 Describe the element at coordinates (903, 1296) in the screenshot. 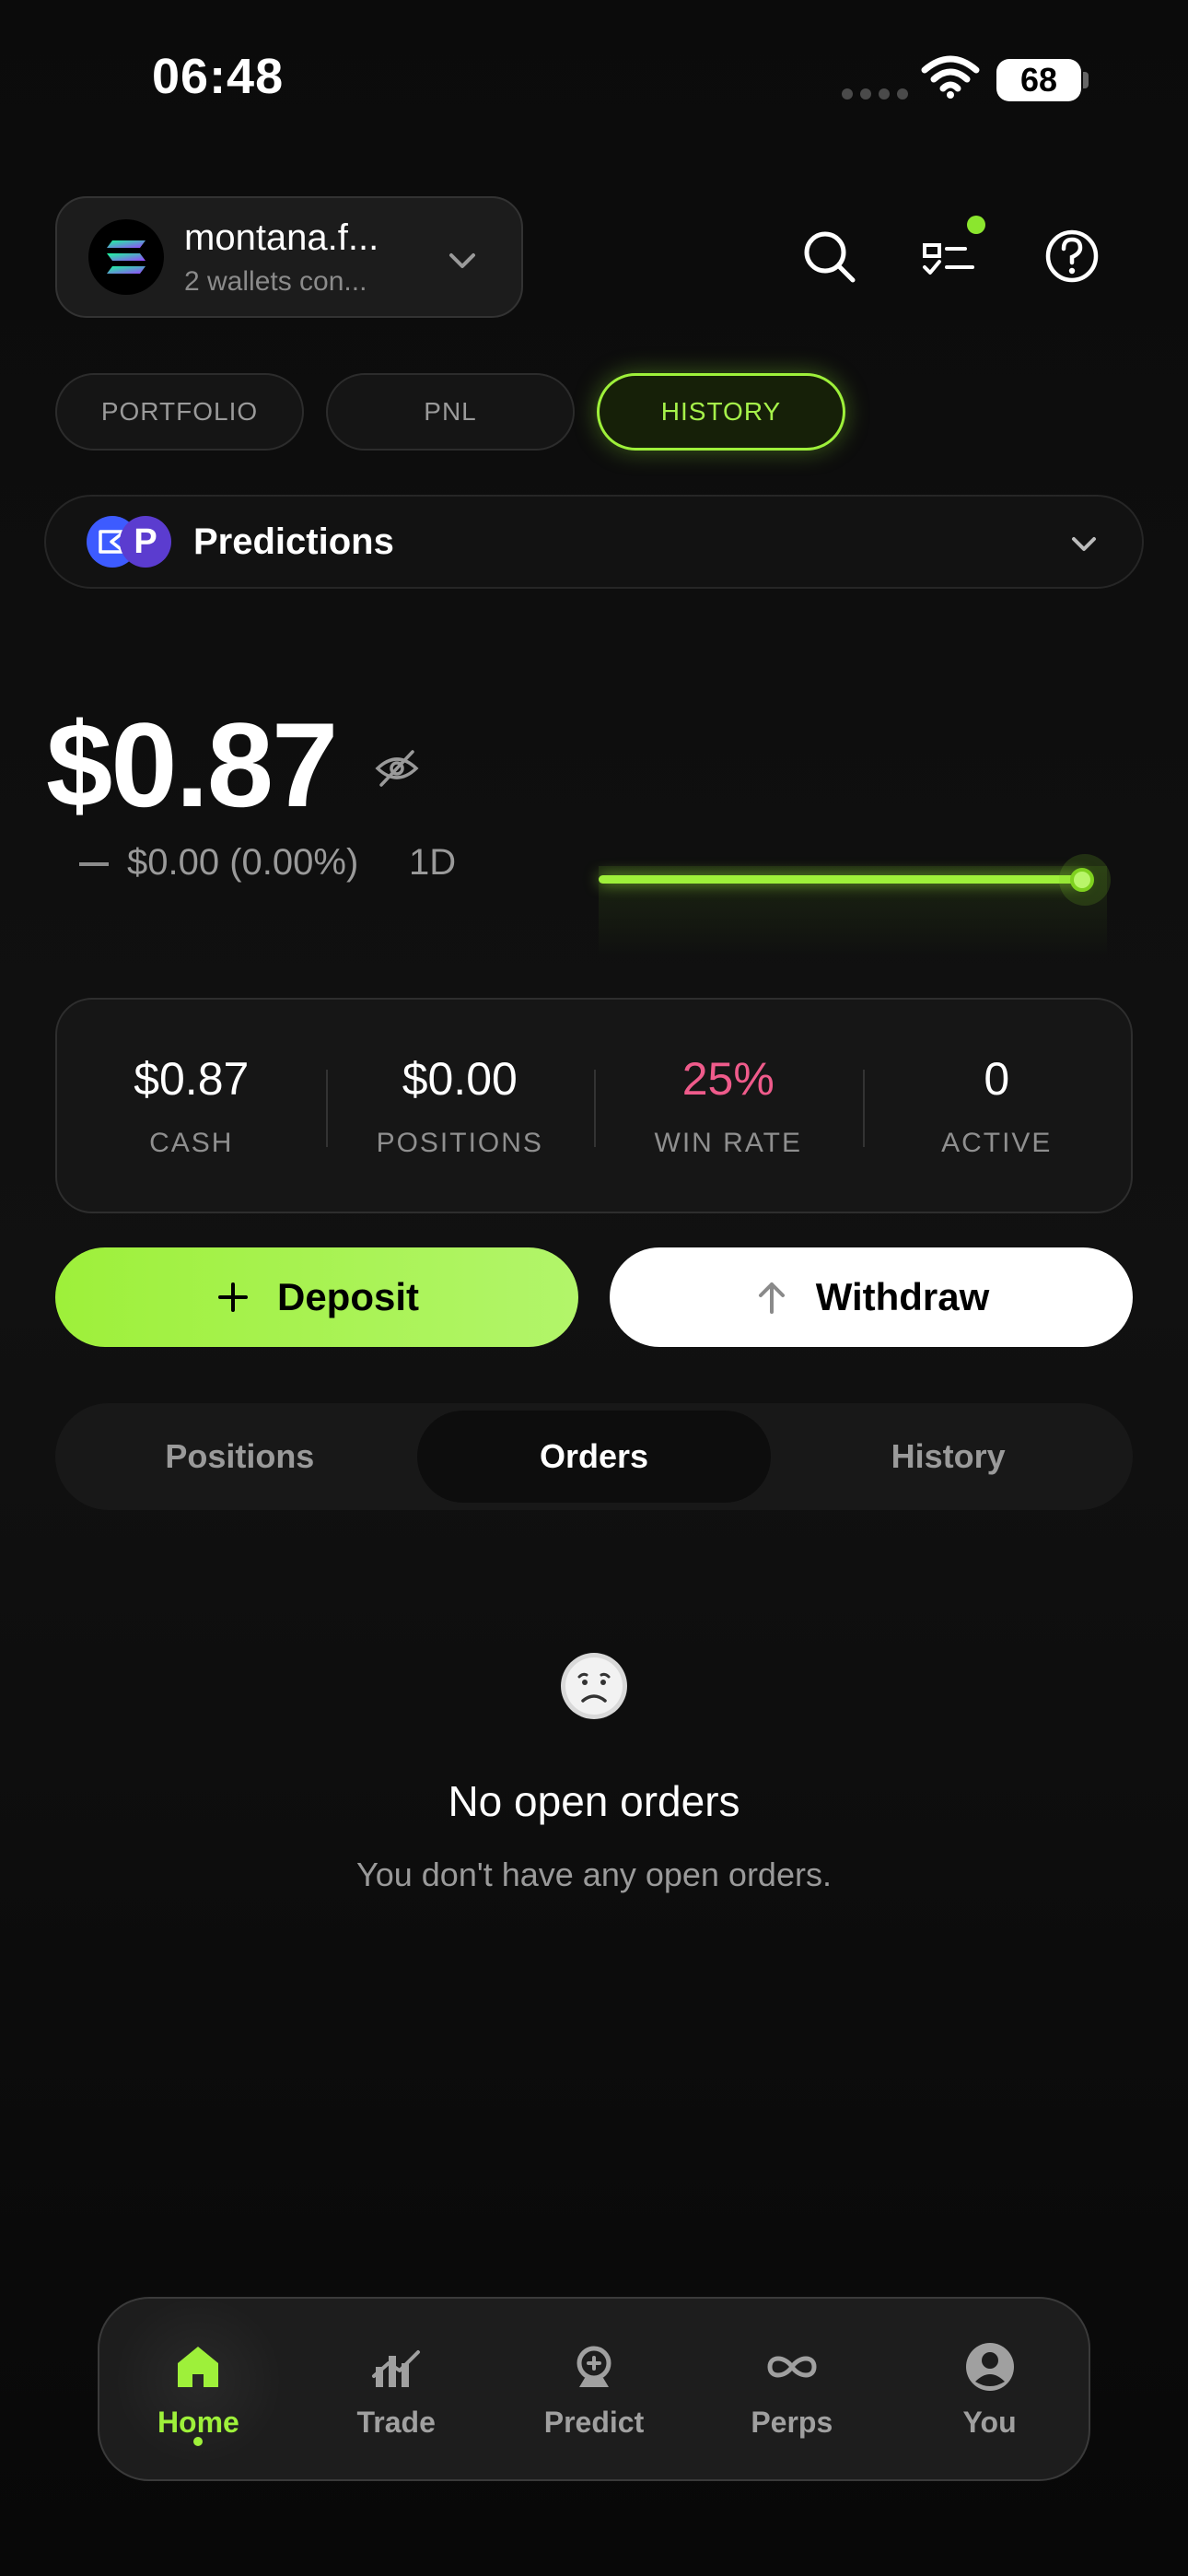

I see `withdraw-label: Withdraw` at that location.